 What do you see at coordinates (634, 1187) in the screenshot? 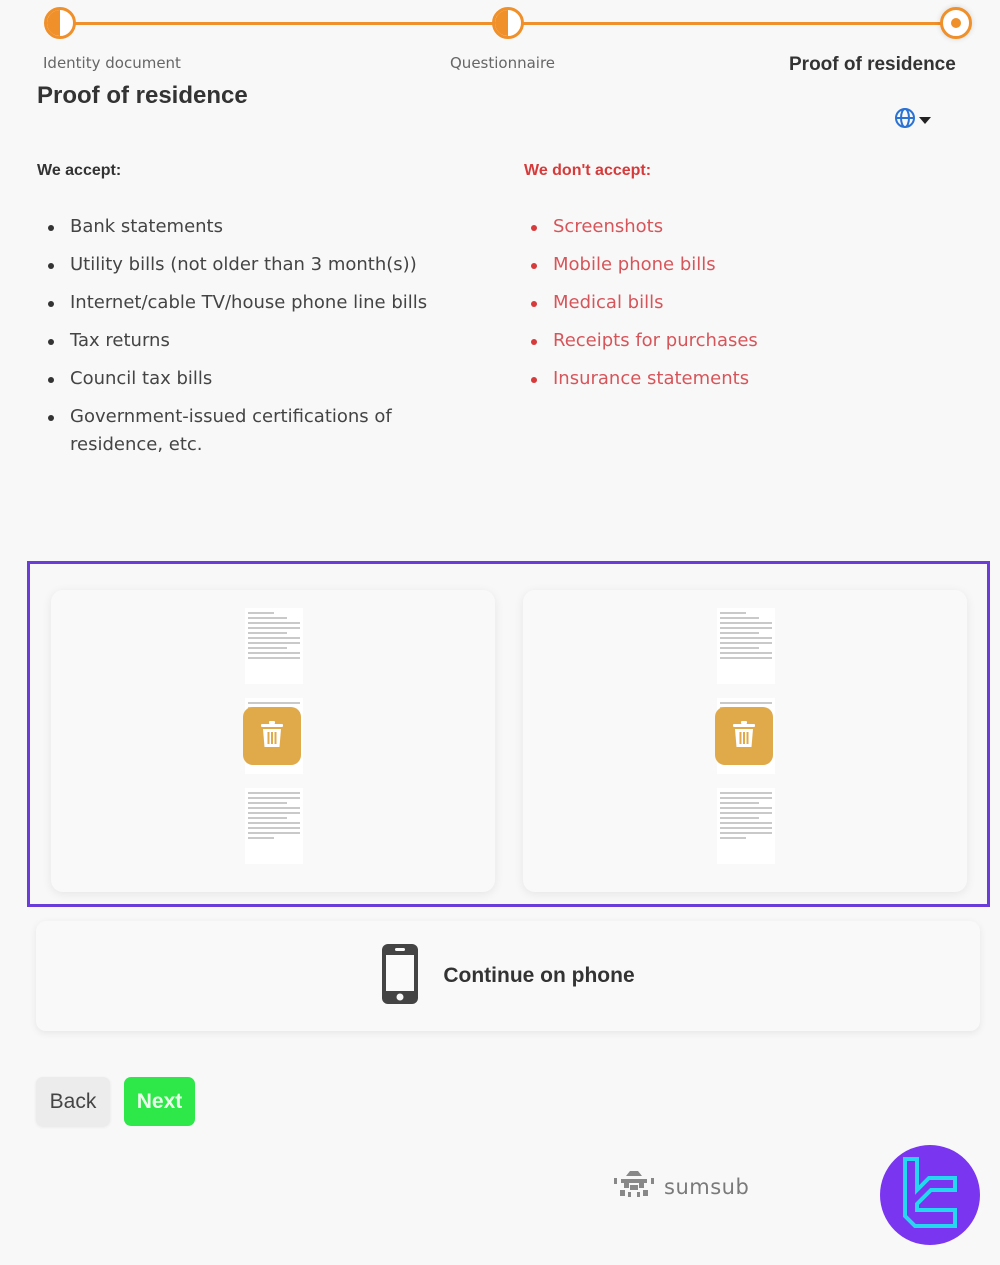
I see `sumsub-logo-icon` at bounding box center [634, 1187].